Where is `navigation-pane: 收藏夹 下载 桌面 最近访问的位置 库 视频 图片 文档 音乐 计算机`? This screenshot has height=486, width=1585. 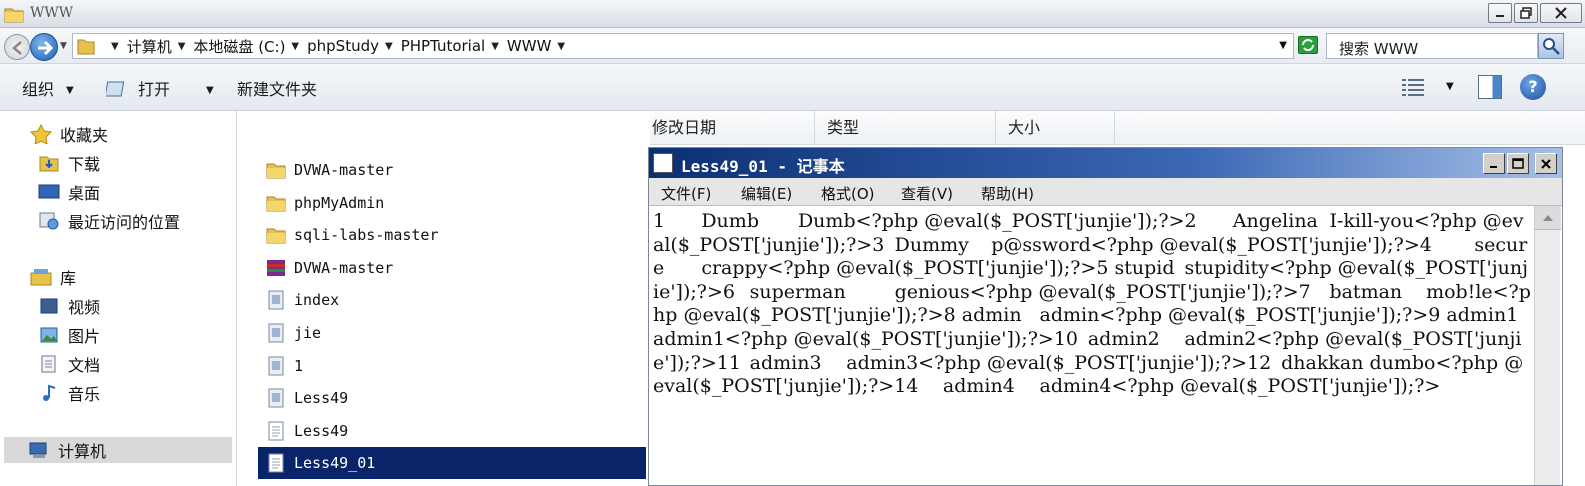 navigation-pane: 收藏夹 下载 桌面 最近访问的位置 库 视频 图片 文档 音乐 计算机 is located at coordinates (118, 298).